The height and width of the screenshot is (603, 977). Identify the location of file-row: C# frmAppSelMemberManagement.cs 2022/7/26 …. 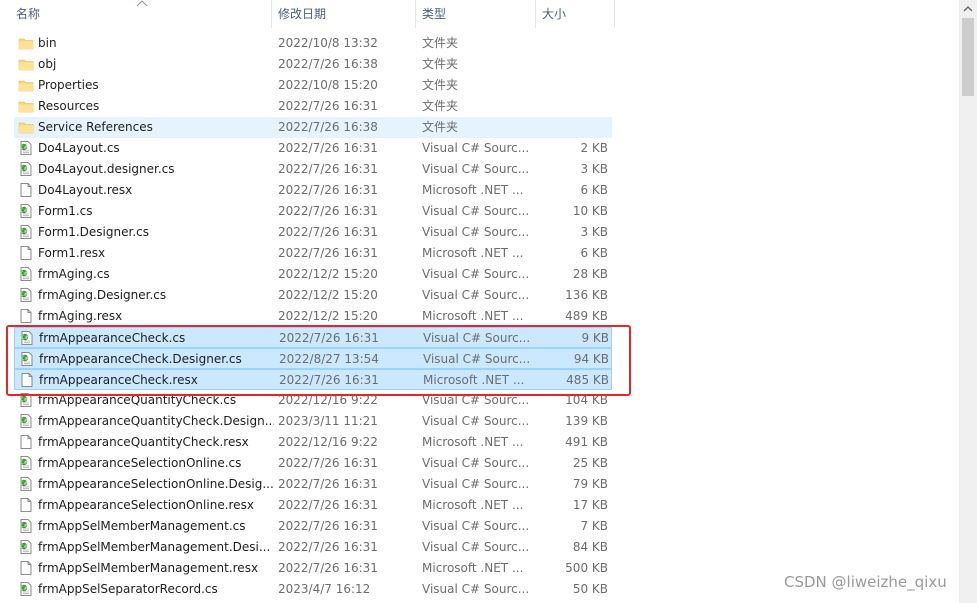
(313, 526).